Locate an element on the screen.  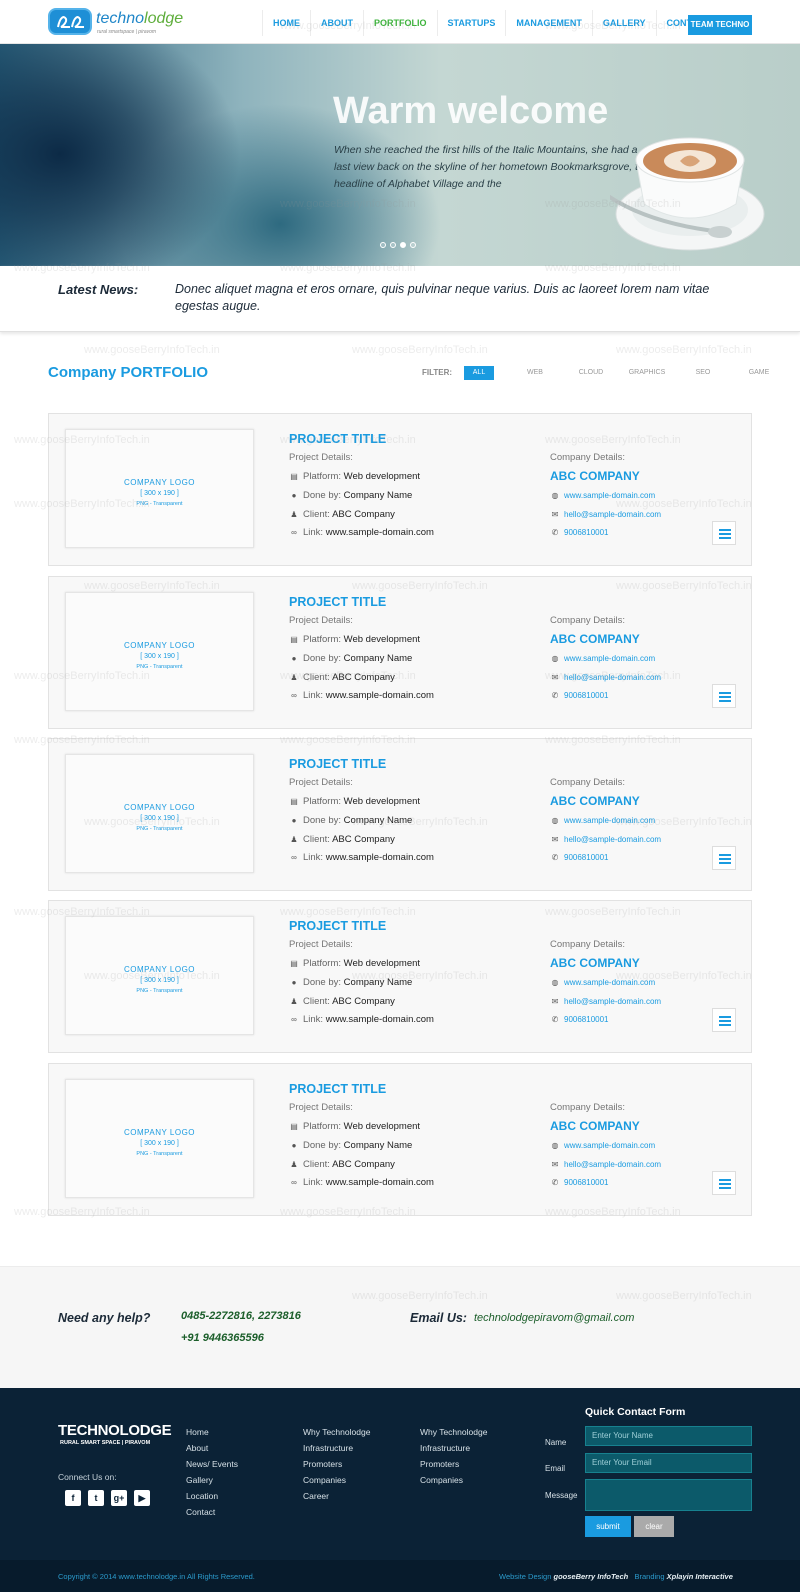
footer-link: Gallery is located at coordinates (212, 1480).